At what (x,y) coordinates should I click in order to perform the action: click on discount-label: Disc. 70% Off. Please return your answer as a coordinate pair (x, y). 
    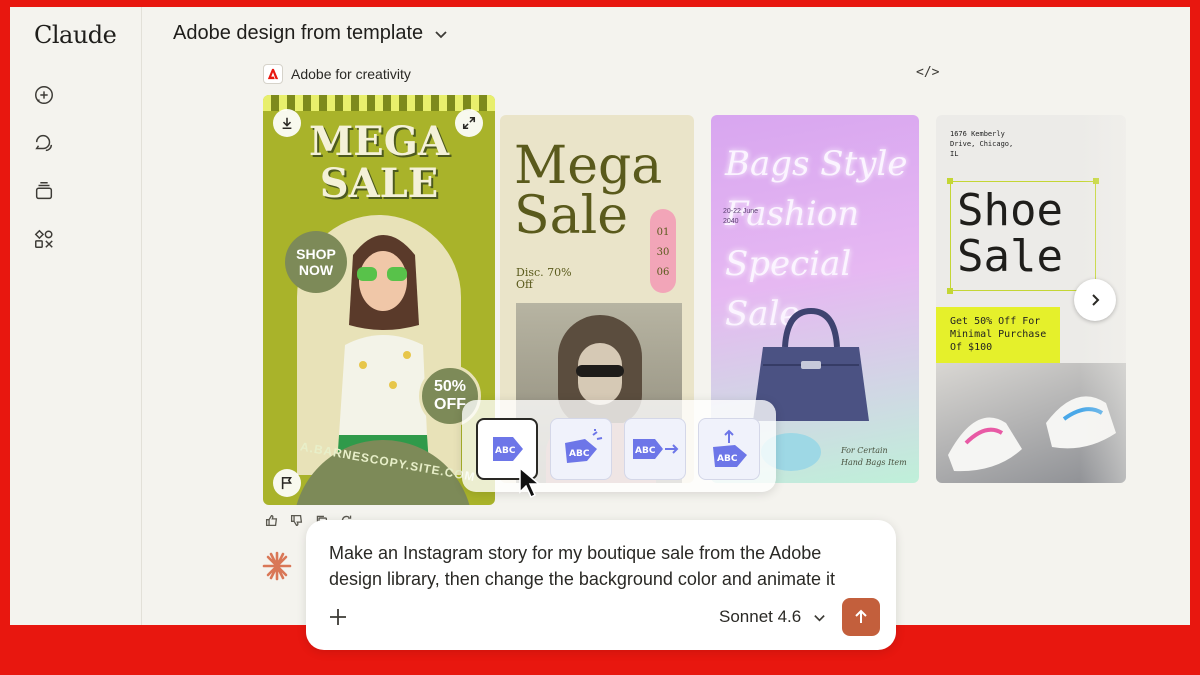
    Looking at the image, I should click on (544, 278).